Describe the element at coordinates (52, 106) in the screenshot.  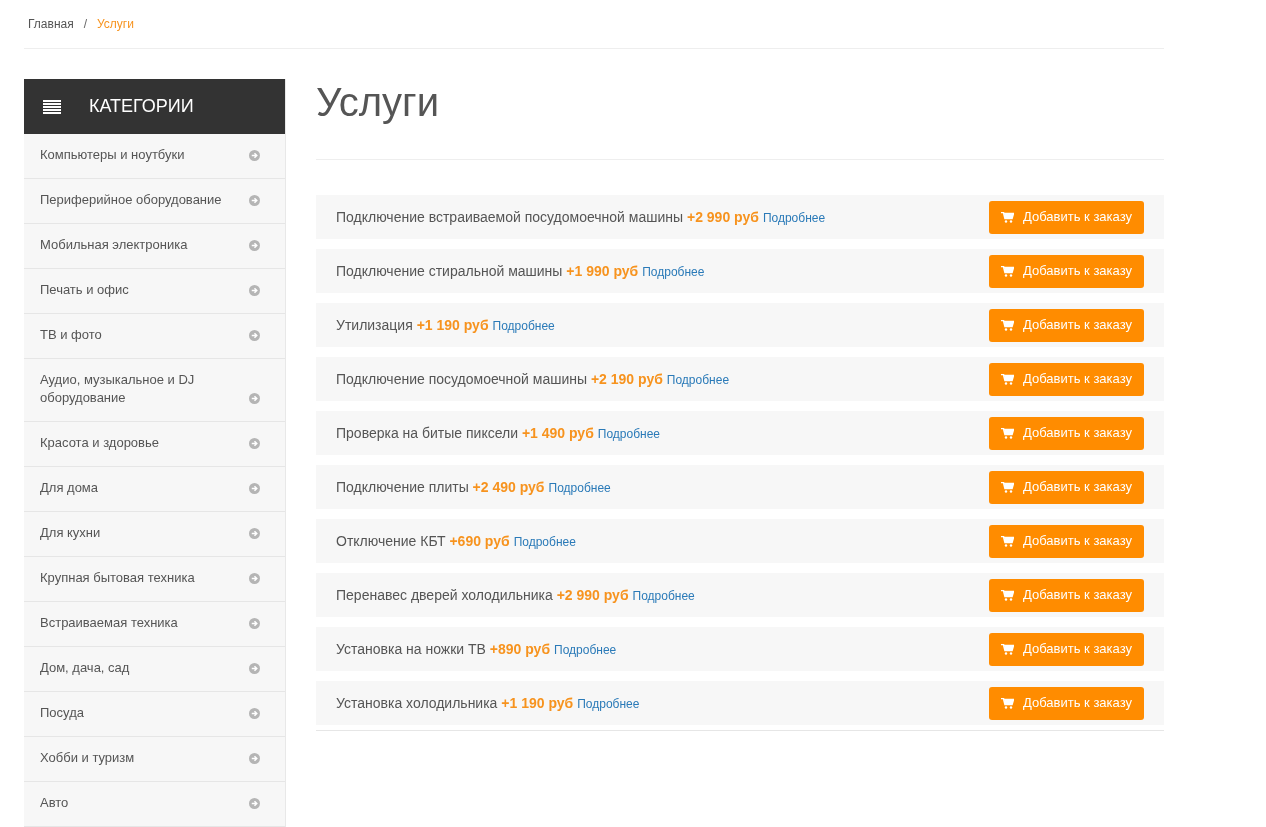
I see `menu-icon` at that location.